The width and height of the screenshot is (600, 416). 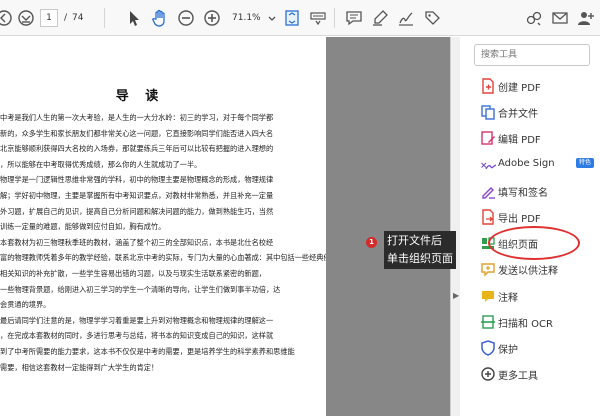 I want to click on tool-item-create-pdf: 创建 PDF, so click(x=530, y=86).